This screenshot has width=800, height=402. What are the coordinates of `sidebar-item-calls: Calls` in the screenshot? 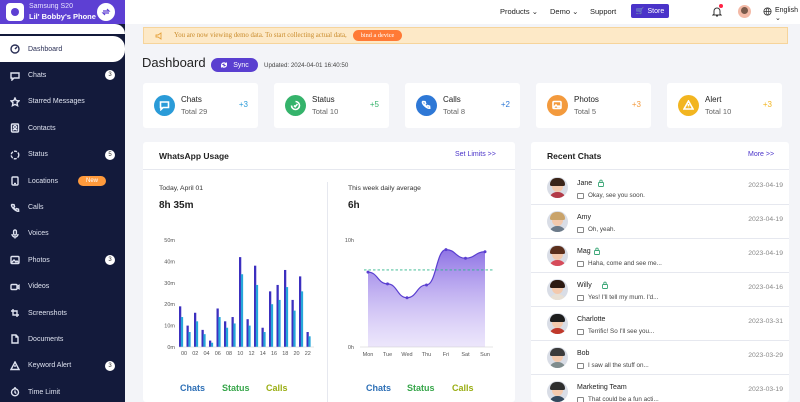 It's located at (62, 207).